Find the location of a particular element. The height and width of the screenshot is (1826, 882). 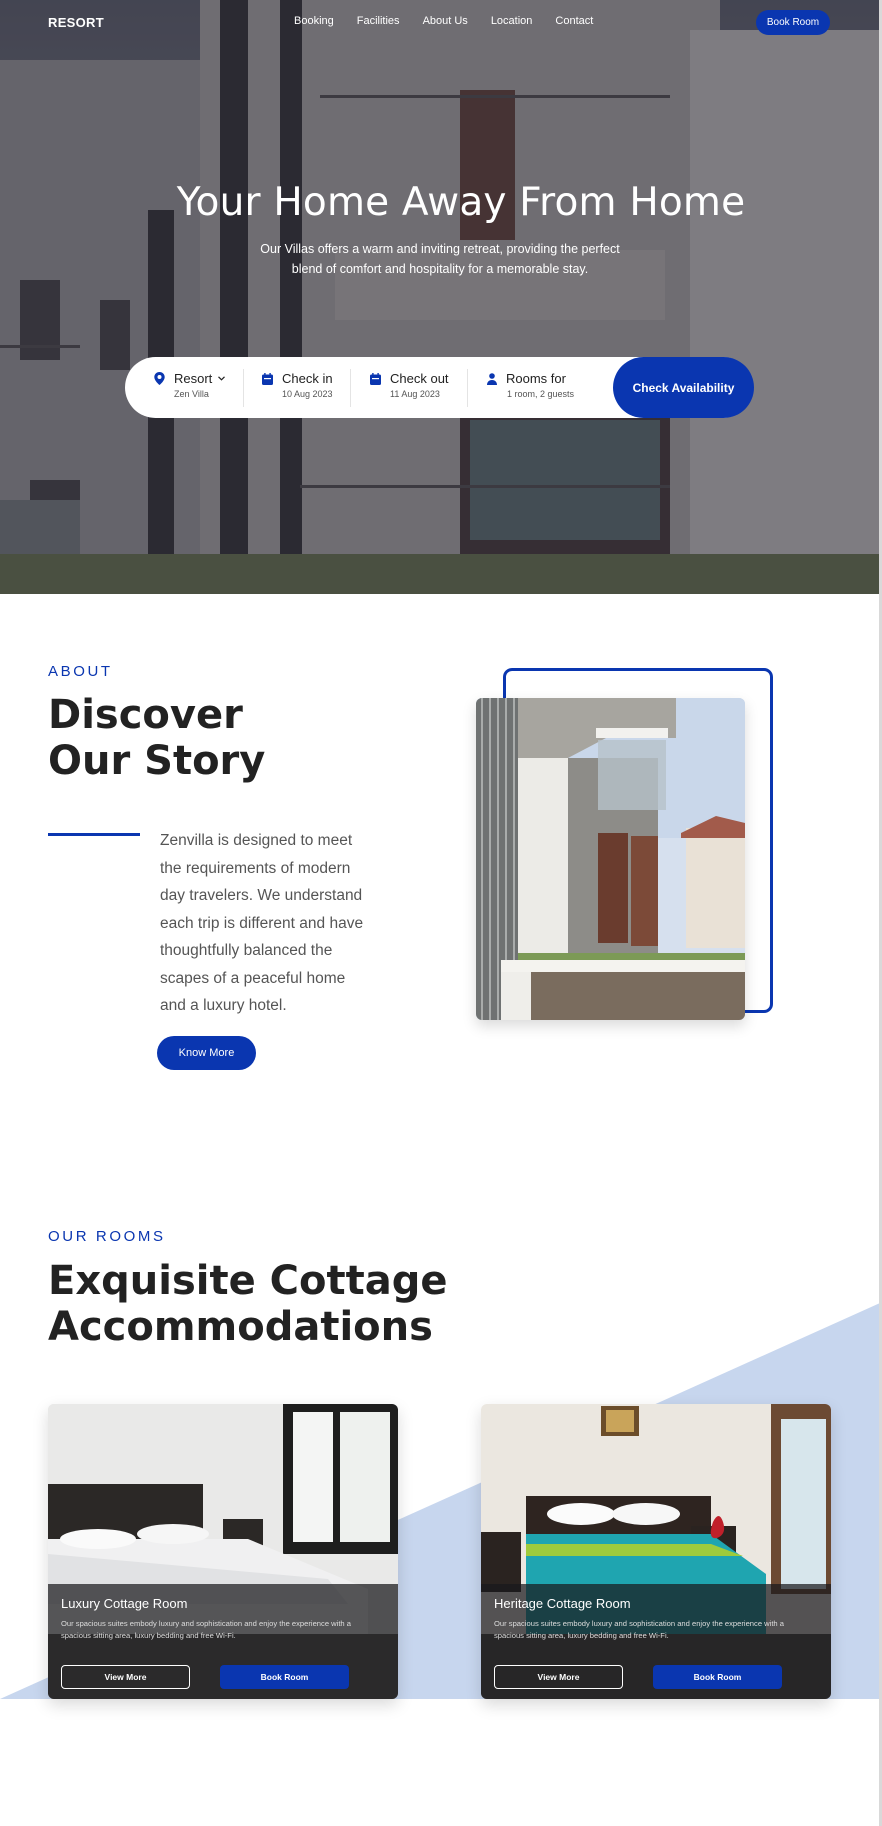

rooms-title: Exquisite Cottage Accommodations is located at coordinates (247, 1304).